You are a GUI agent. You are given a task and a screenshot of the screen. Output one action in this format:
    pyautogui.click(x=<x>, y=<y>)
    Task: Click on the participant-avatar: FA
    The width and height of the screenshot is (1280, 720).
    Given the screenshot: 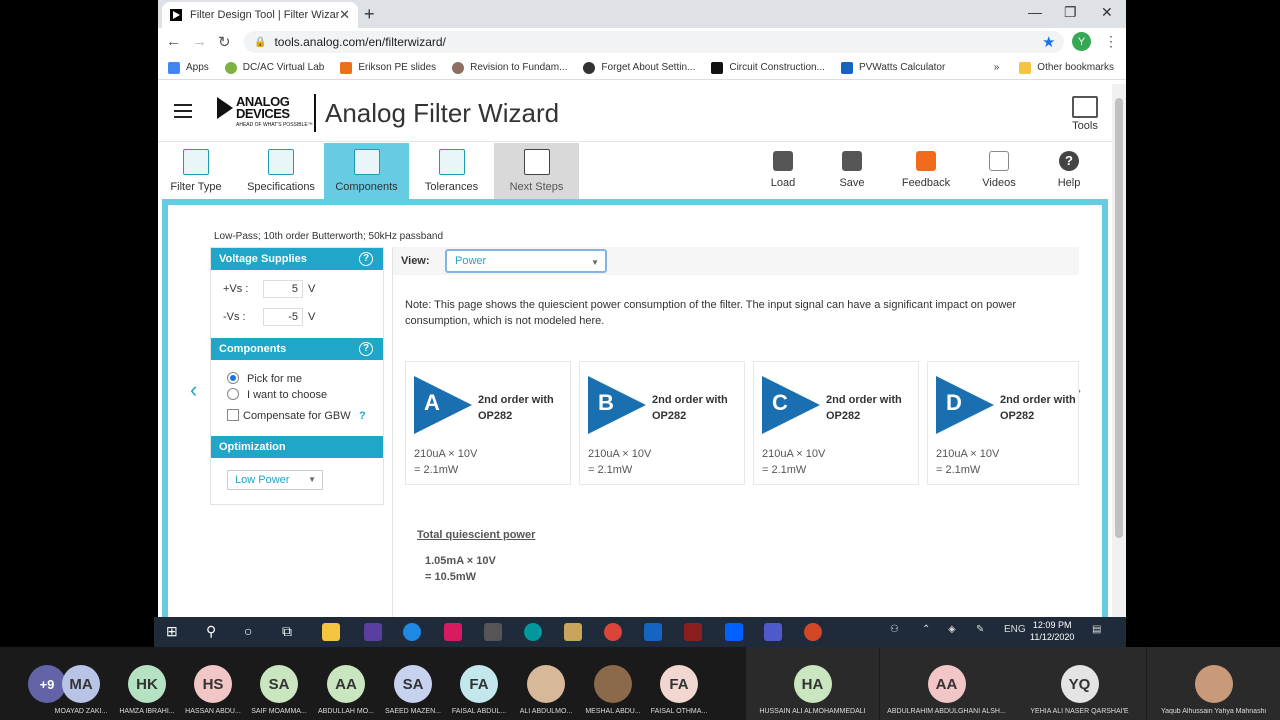 What is the action you would take?
    pyautogui.click(x=479, y=684)
    